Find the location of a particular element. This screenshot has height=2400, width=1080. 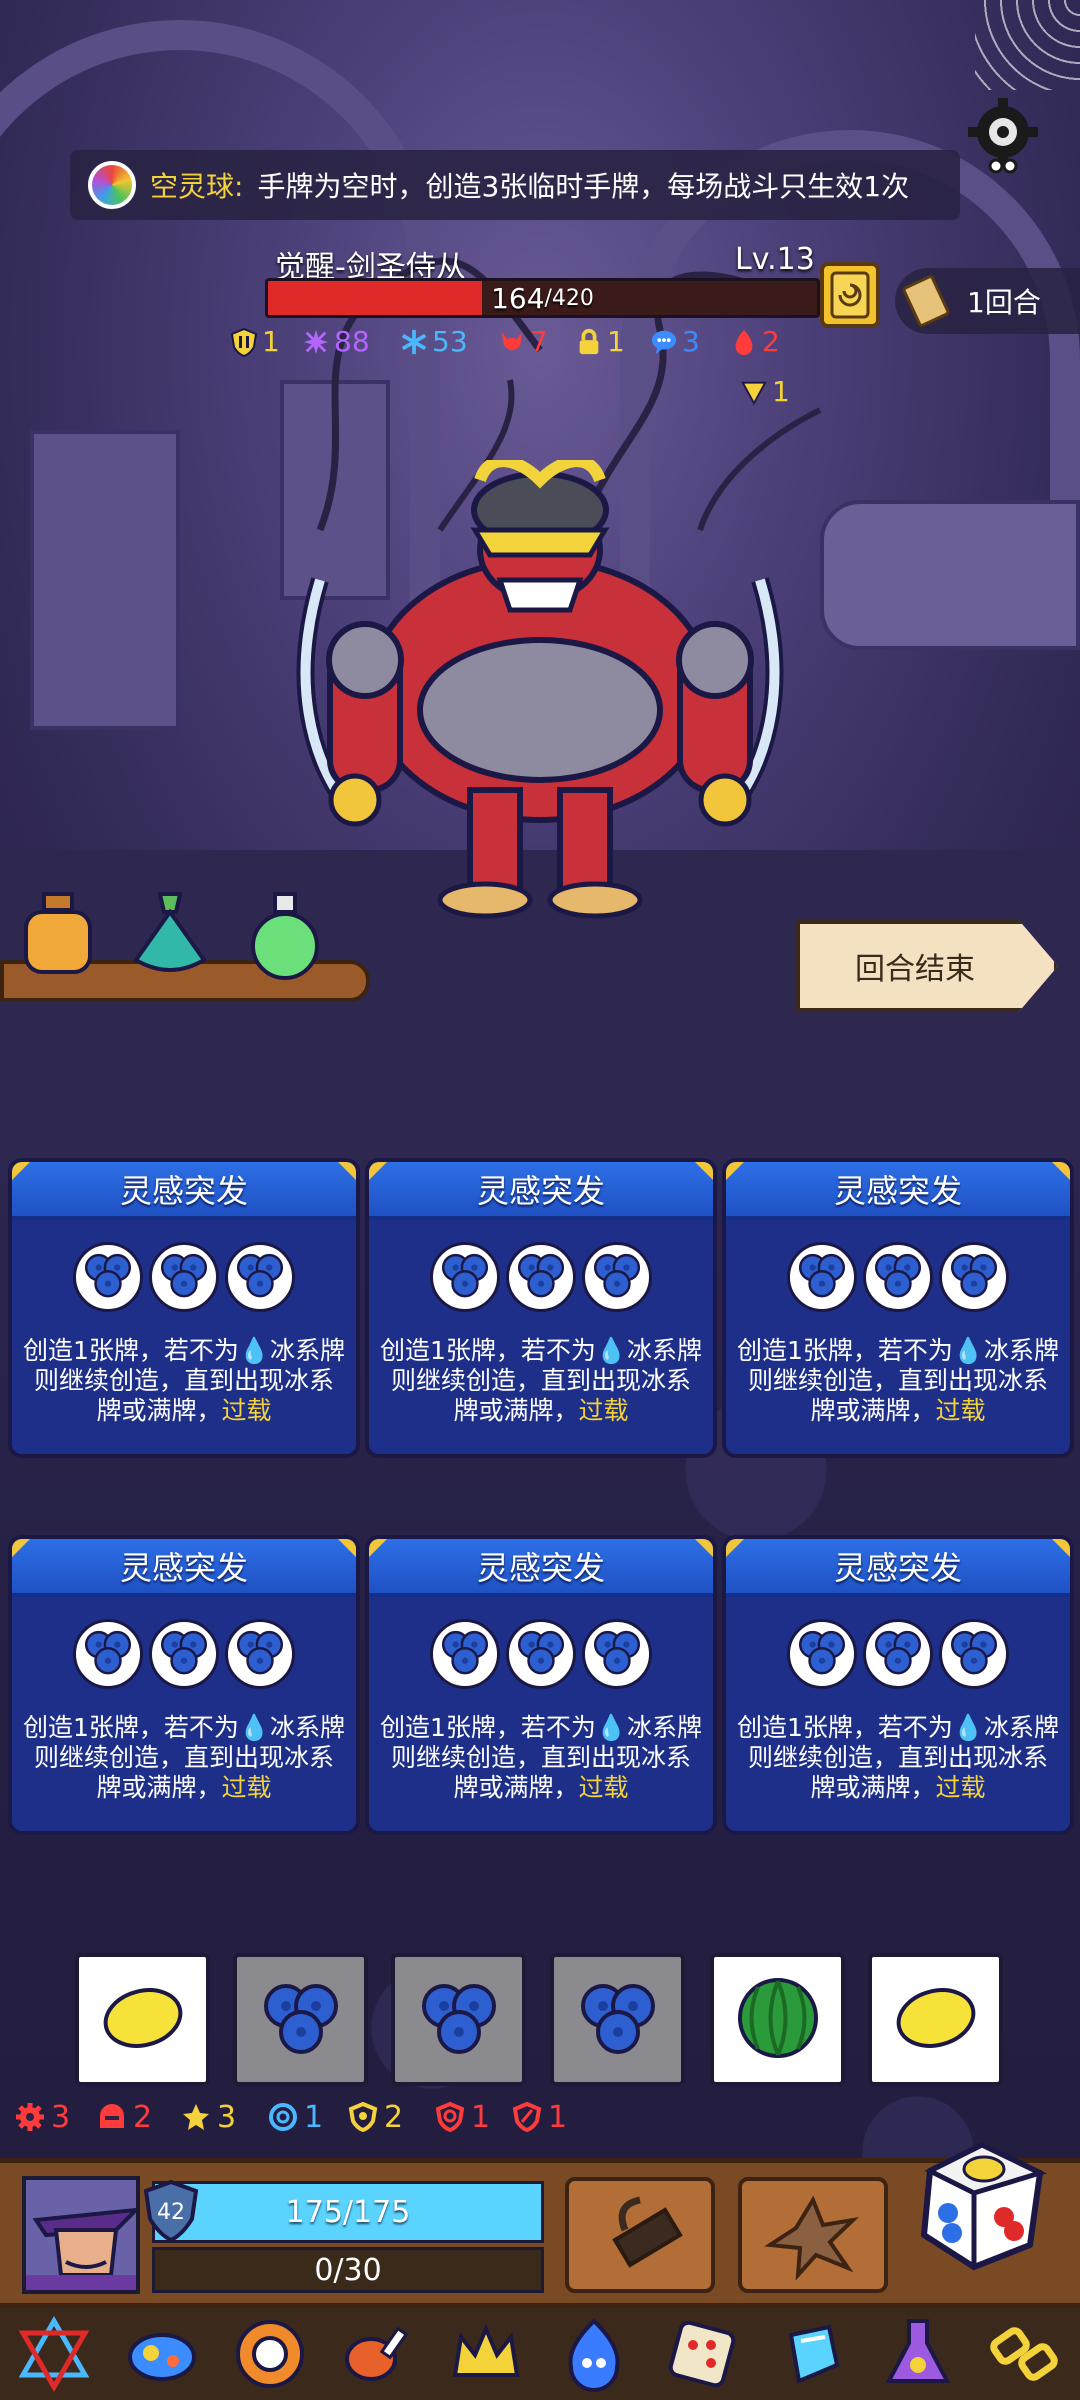

enemy-intent-card is located at coordinates (850, 295).